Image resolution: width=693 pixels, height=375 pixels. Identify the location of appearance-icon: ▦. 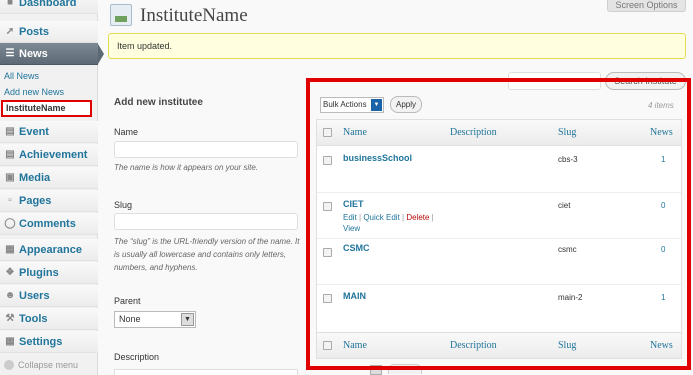
(10, 249).